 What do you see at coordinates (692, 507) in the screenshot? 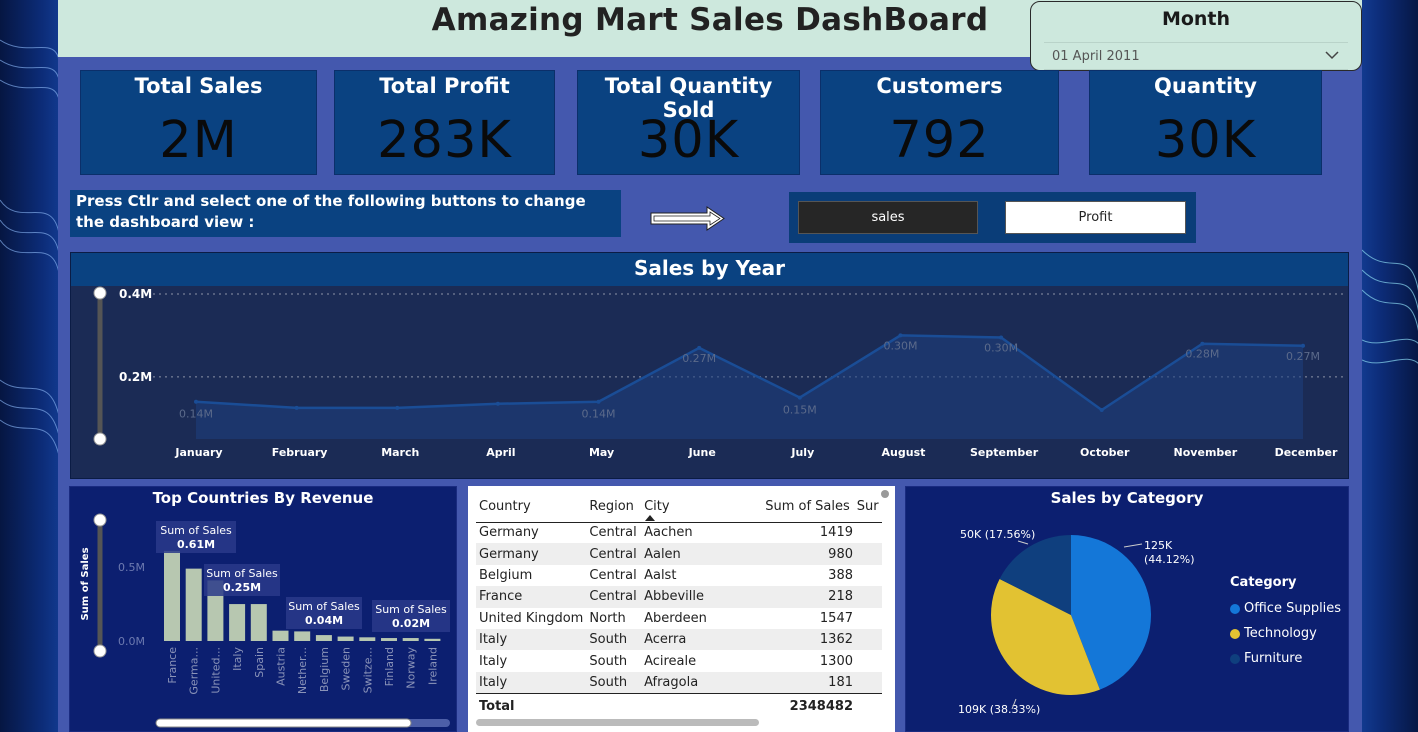
I see `column-header-city: City` at bounding box center [692, 507].